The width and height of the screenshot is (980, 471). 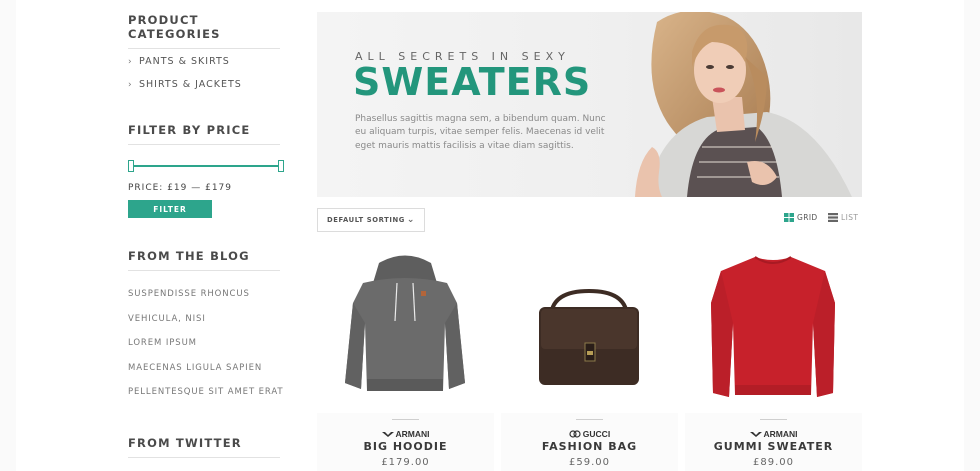 I want to click on product-categories-title: PRODUCT CATEGORIES, so click(x=204, y=31).